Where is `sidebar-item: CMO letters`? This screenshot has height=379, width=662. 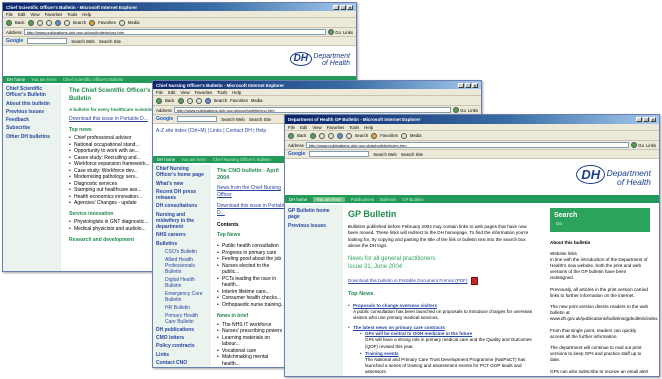 sidebar-item: CMO letters is located at coordinates (182, 338).